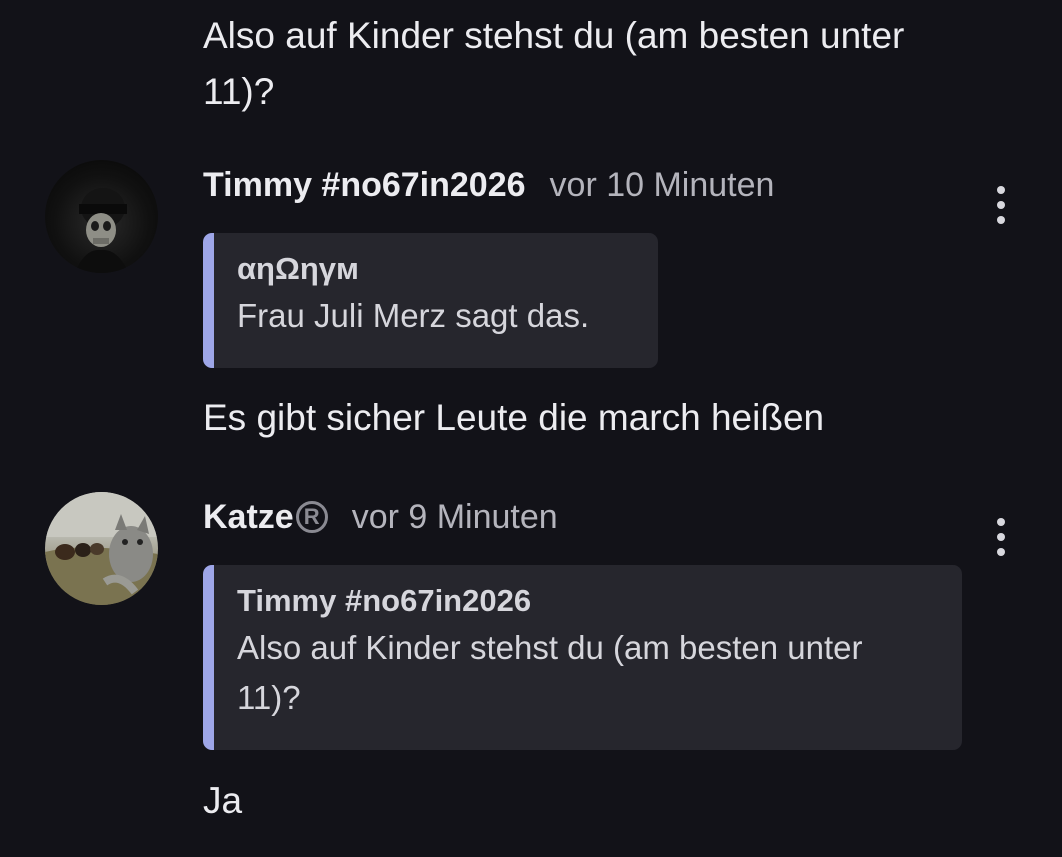 This screenshot has width=1062, height=857. What do you see at coordinates (662, 184) in the screenshot?
I see `timestamp: vor 10 Minuten` at bounding box center [662, 184].